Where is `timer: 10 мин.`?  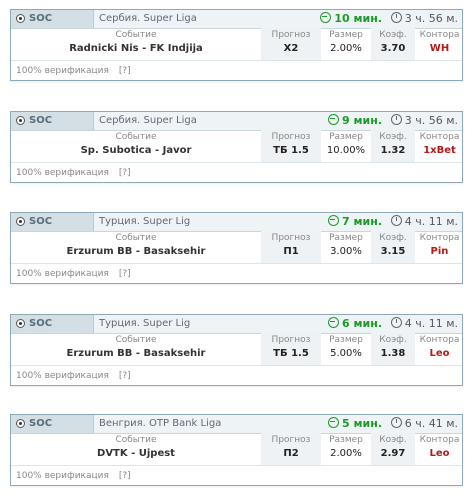
timer: 10 мин. is located at coordinates (351, 18).